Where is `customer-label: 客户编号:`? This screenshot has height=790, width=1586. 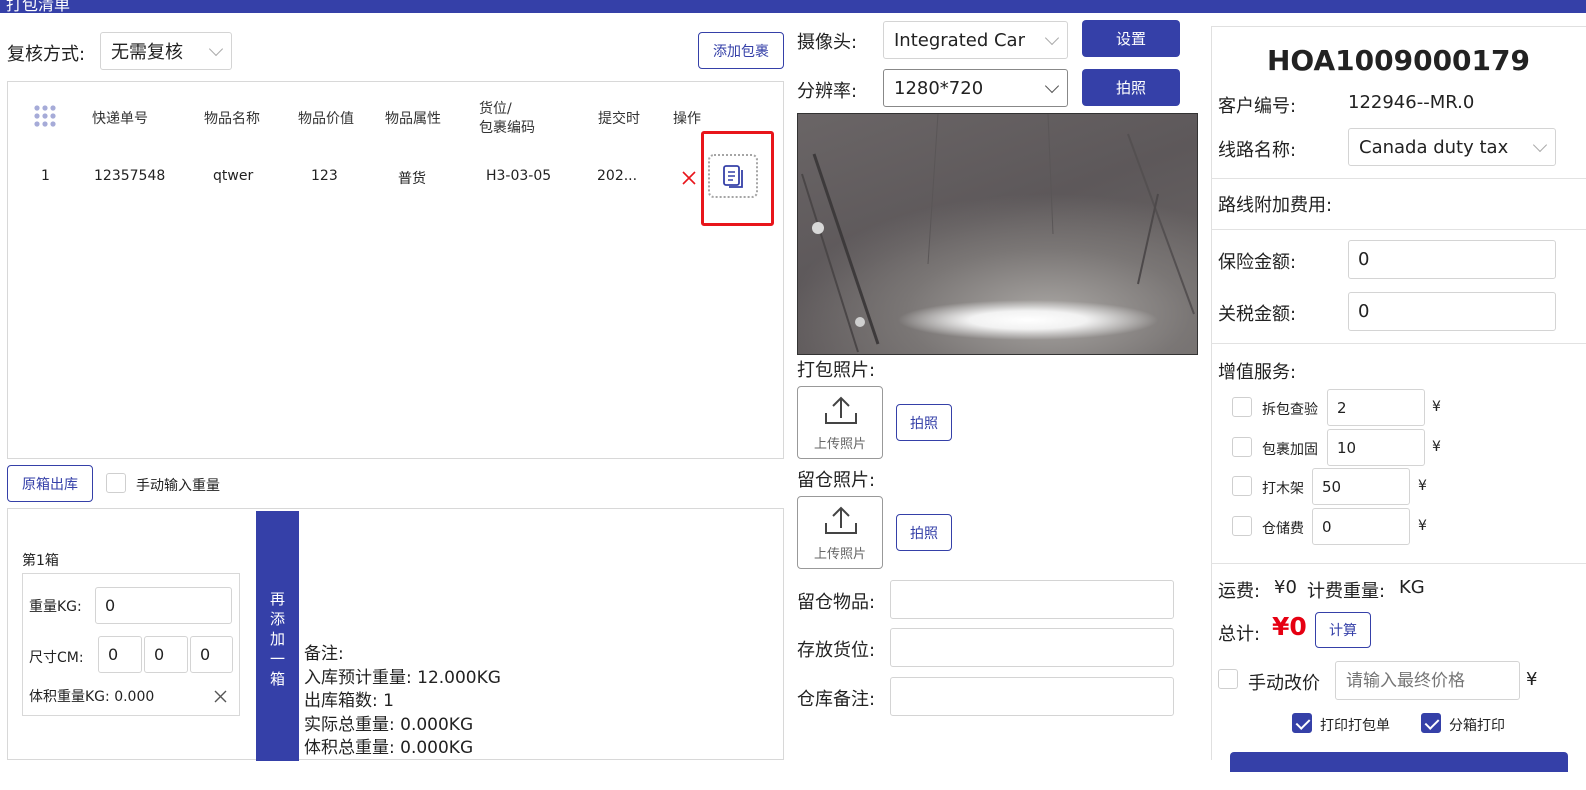 customer-label: 客户编号: is located at coordinates (1257, 106).